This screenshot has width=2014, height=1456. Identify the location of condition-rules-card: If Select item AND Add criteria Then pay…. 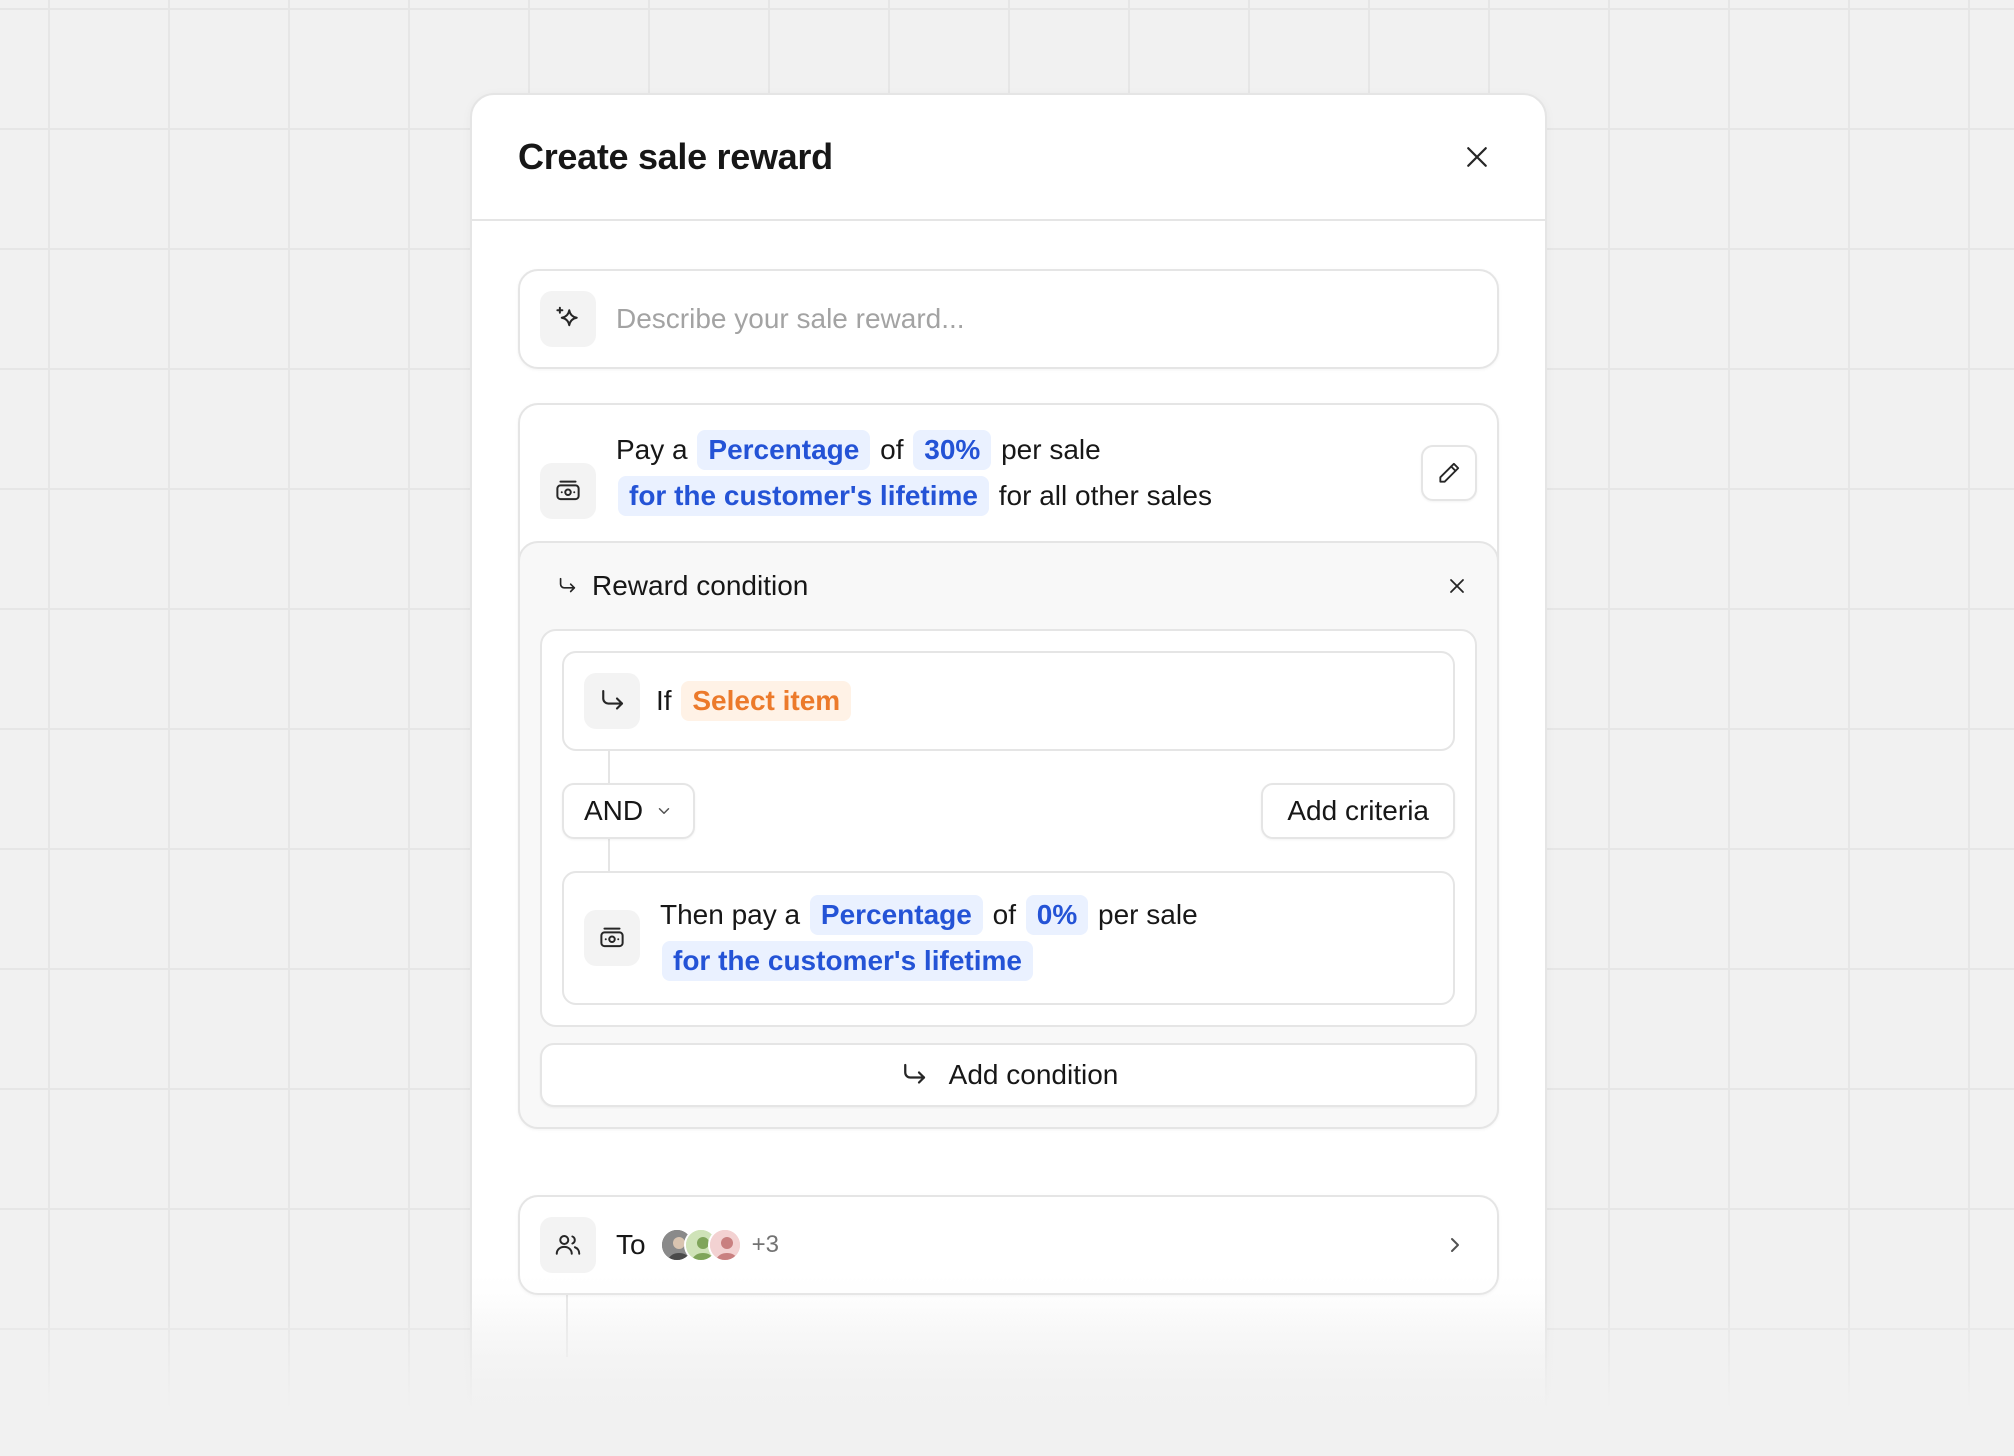
(1008, 828).